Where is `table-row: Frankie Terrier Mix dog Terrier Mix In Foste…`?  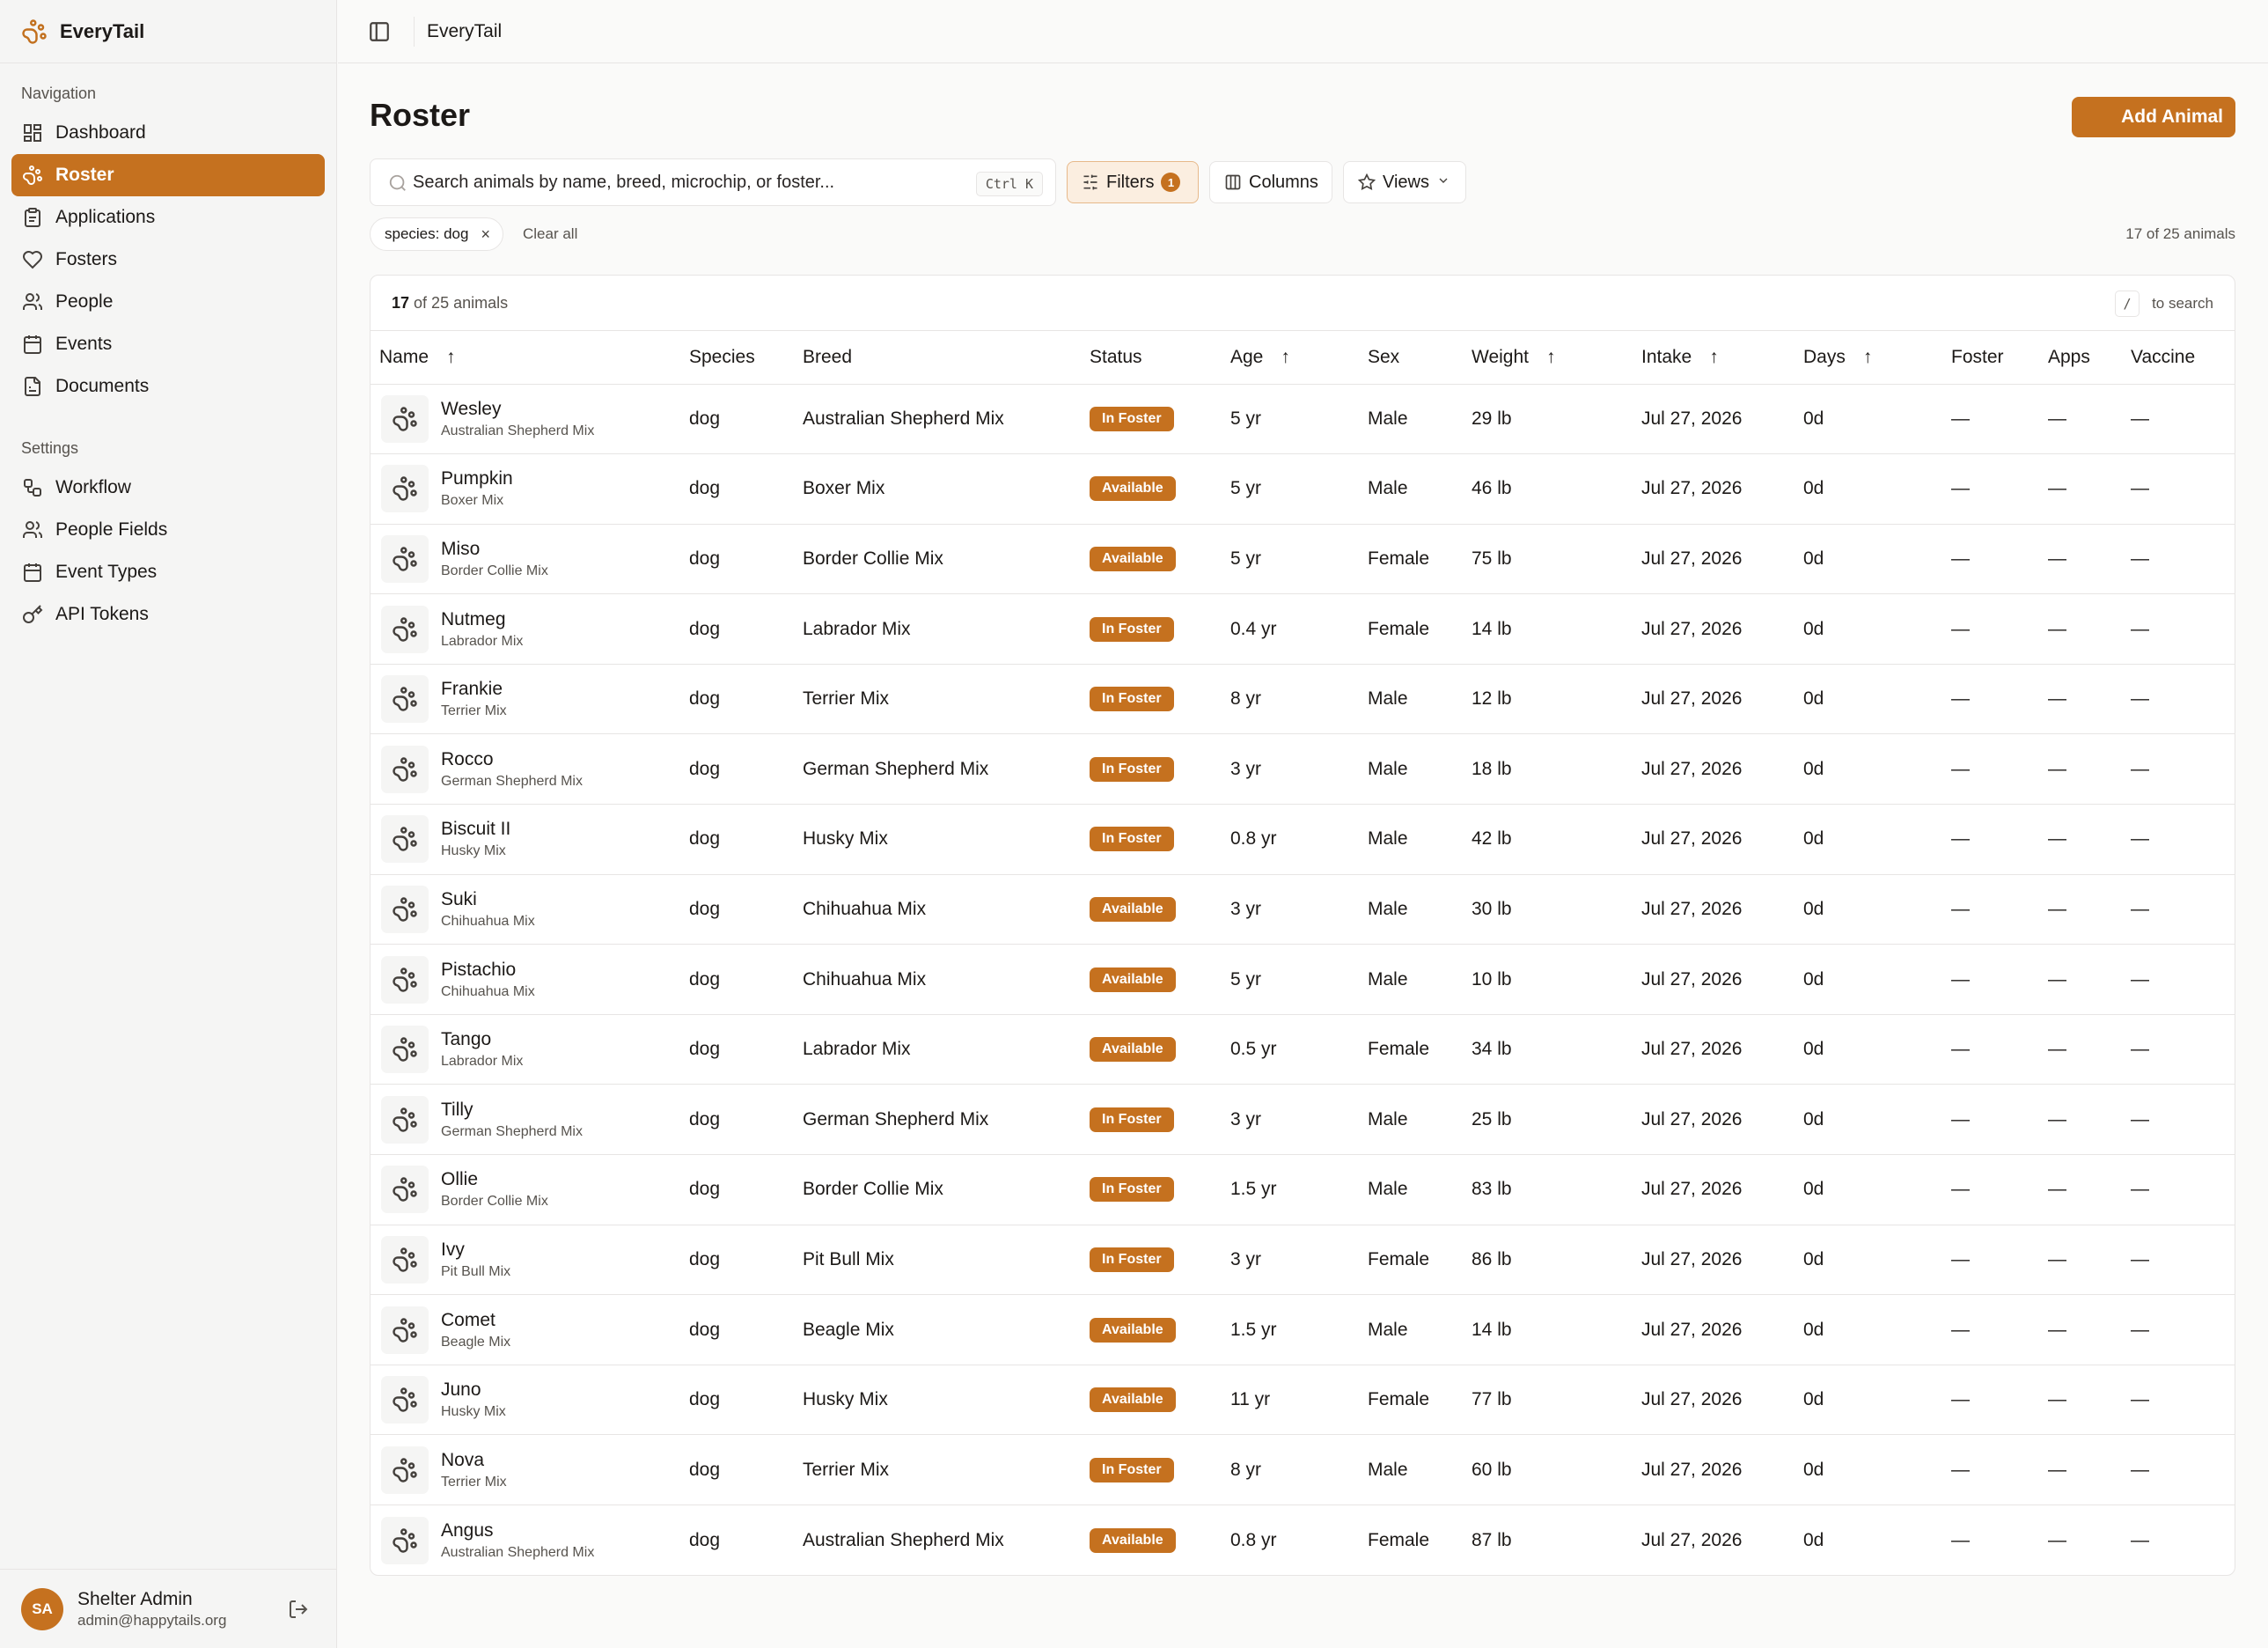
table-row: Frankie Terrier Mix dog Terrier Mix In Foste… is located at coordinates (1303, 699).